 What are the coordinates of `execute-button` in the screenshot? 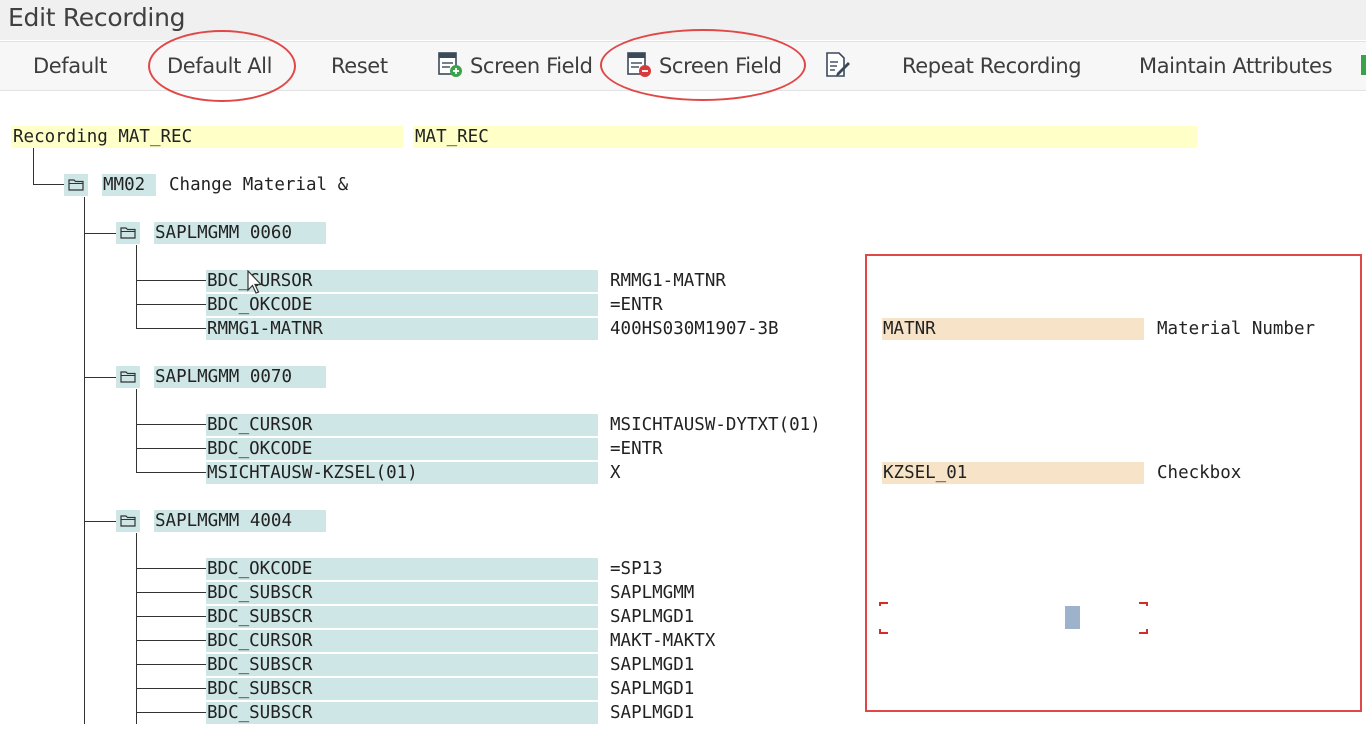 It's located at (1363, 66).